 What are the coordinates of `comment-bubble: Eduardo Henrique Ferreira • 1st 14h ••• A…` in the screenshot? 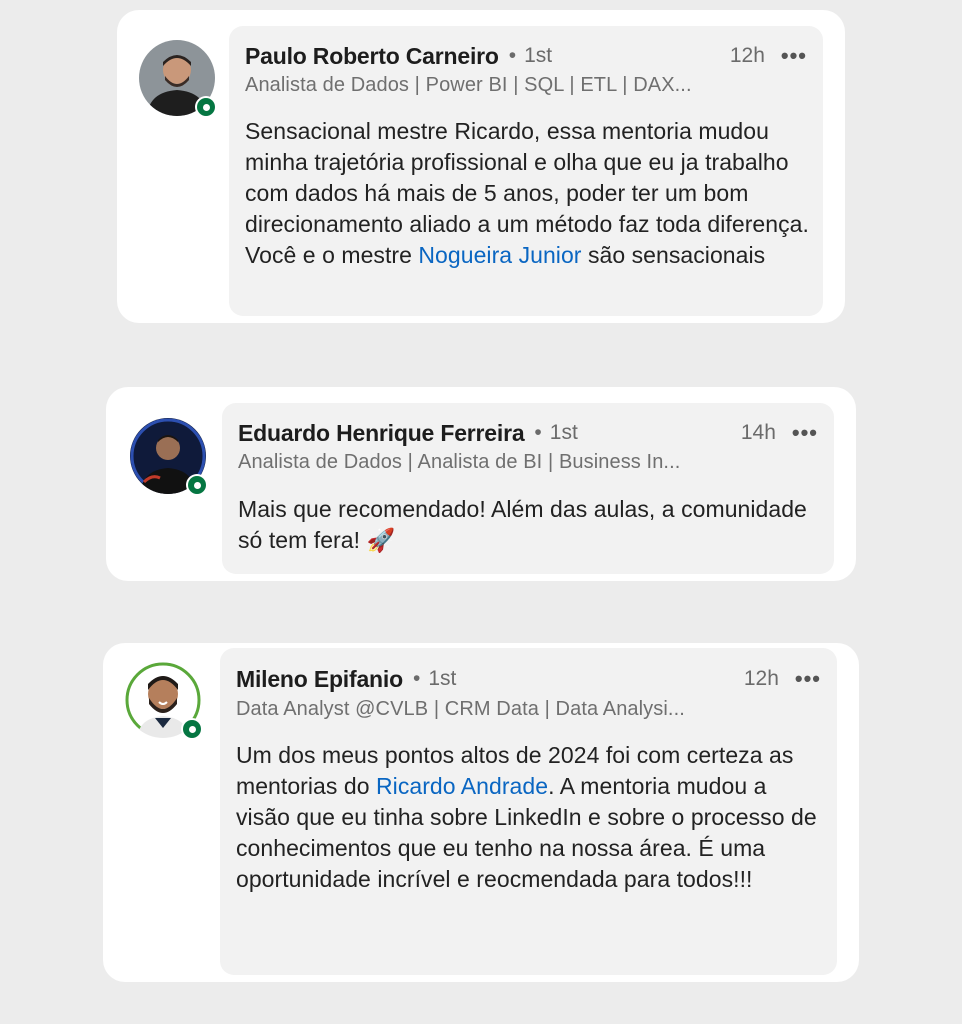 It's located at (528, 488).